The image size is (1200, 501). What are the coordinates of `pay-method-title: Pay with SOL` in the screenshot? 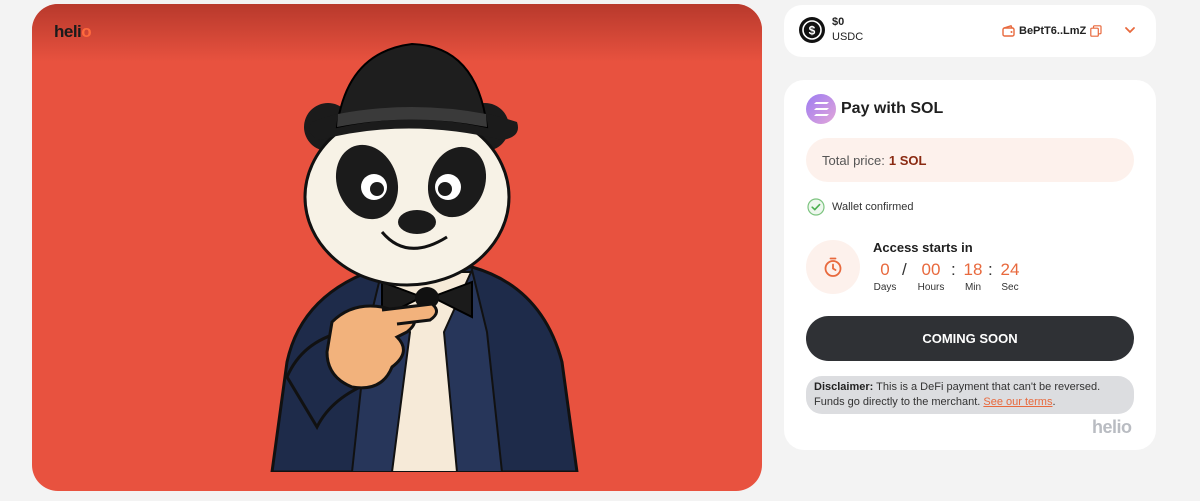 It's located at (892, 108).